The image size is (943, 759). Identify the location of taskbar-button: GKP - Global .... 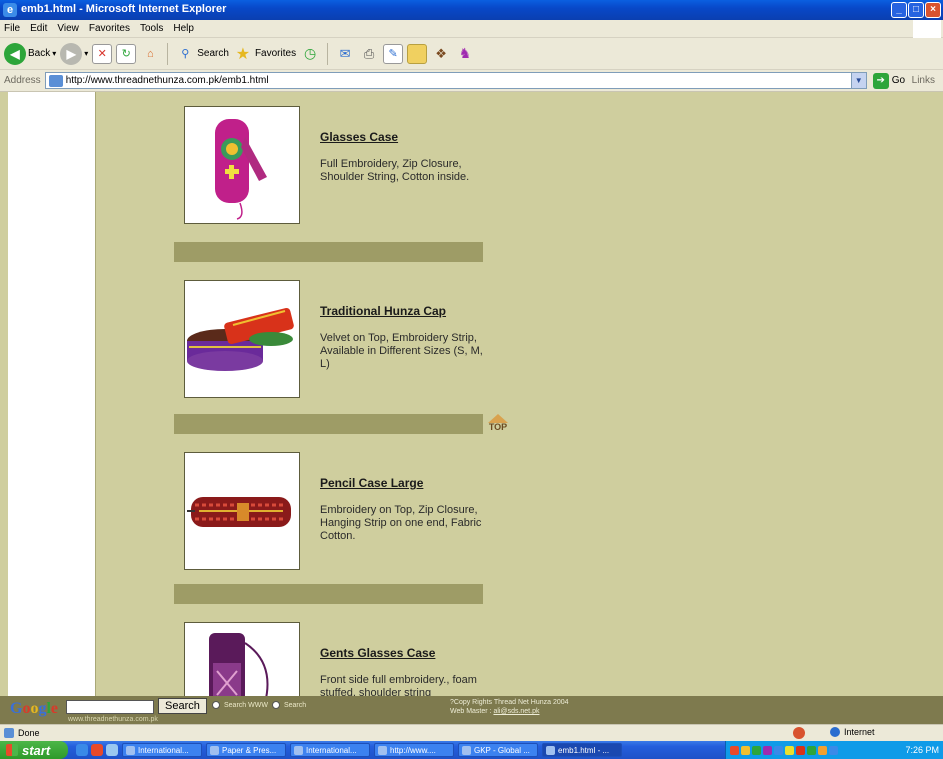
(498, 750).